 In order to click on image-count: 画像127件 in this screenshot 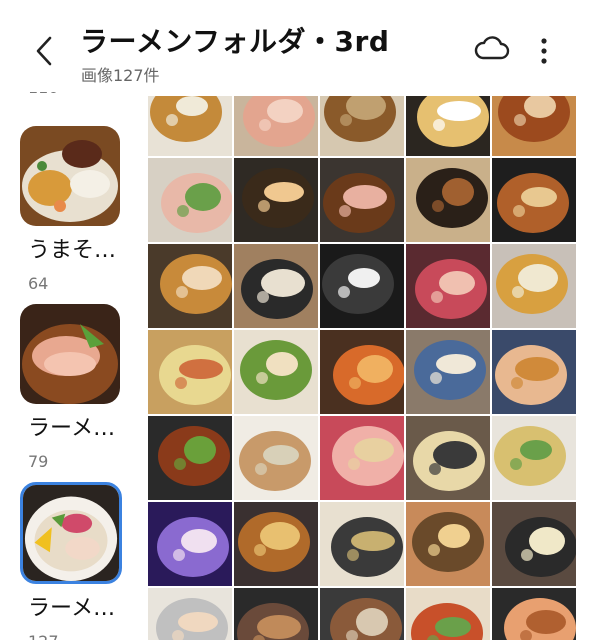, I will do `click(120, 75)`.